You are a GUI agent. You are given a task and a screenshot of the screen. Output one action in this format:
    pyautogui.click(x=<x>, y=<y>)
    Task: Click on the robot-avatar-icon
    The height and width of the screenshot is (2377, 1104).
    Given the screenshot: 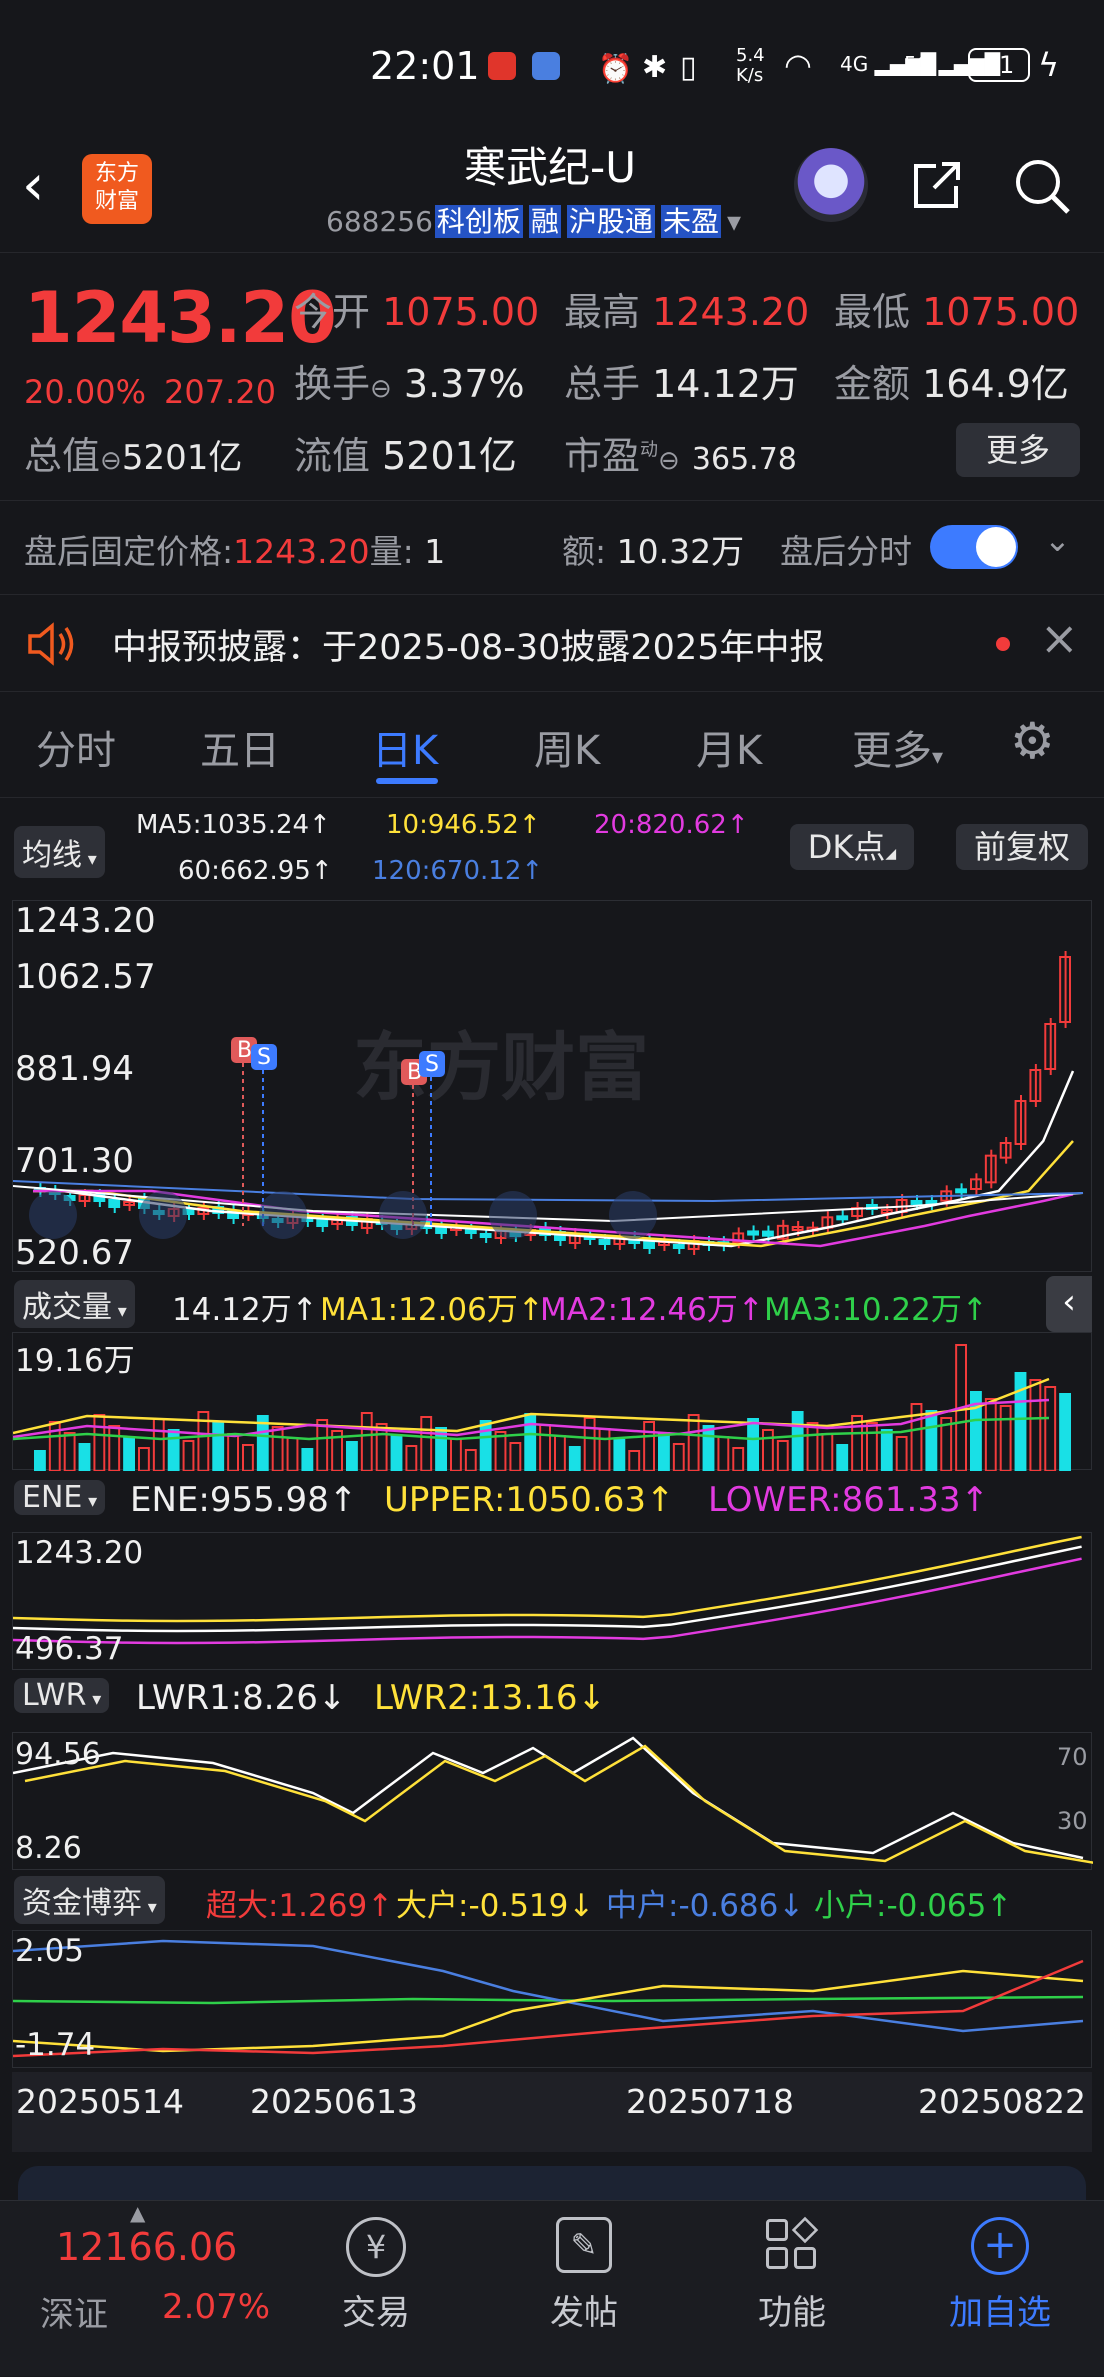 What is the action you would take?
    pyautogui.click(x=831, y=185)
    